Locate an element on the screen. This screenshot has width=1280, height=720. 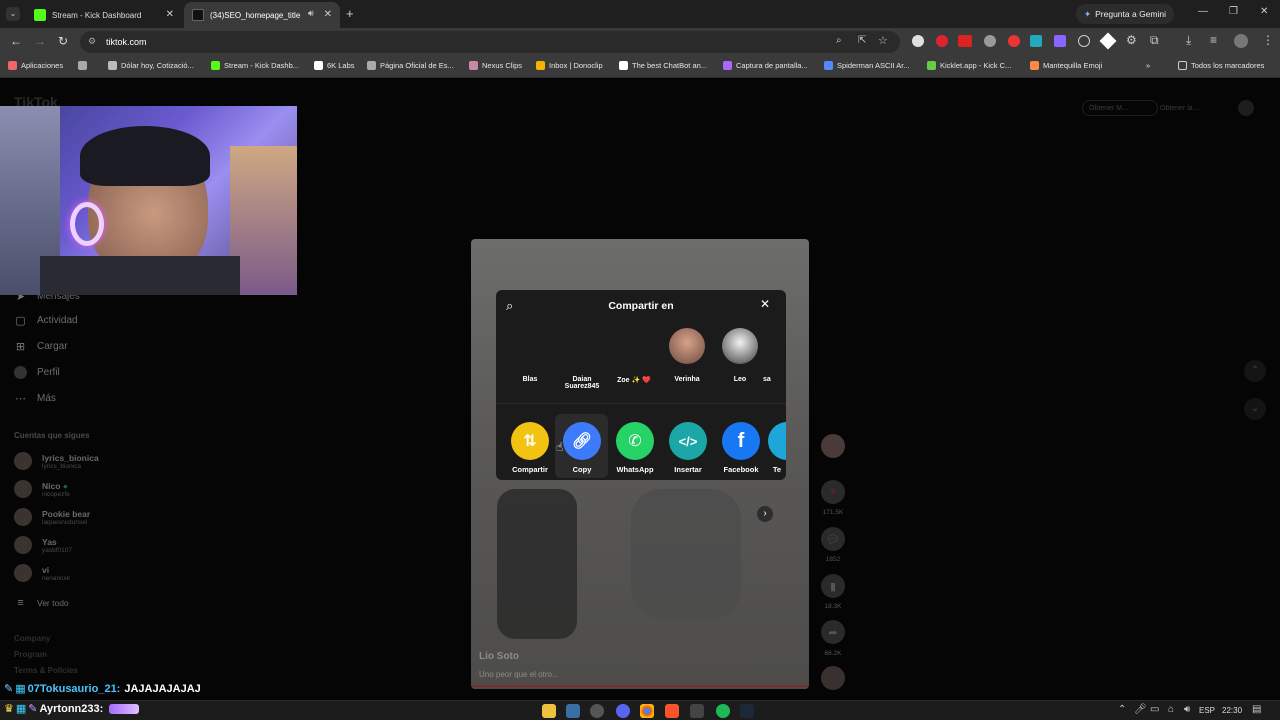
back-icon: ← is located at coordinates (16, 41).